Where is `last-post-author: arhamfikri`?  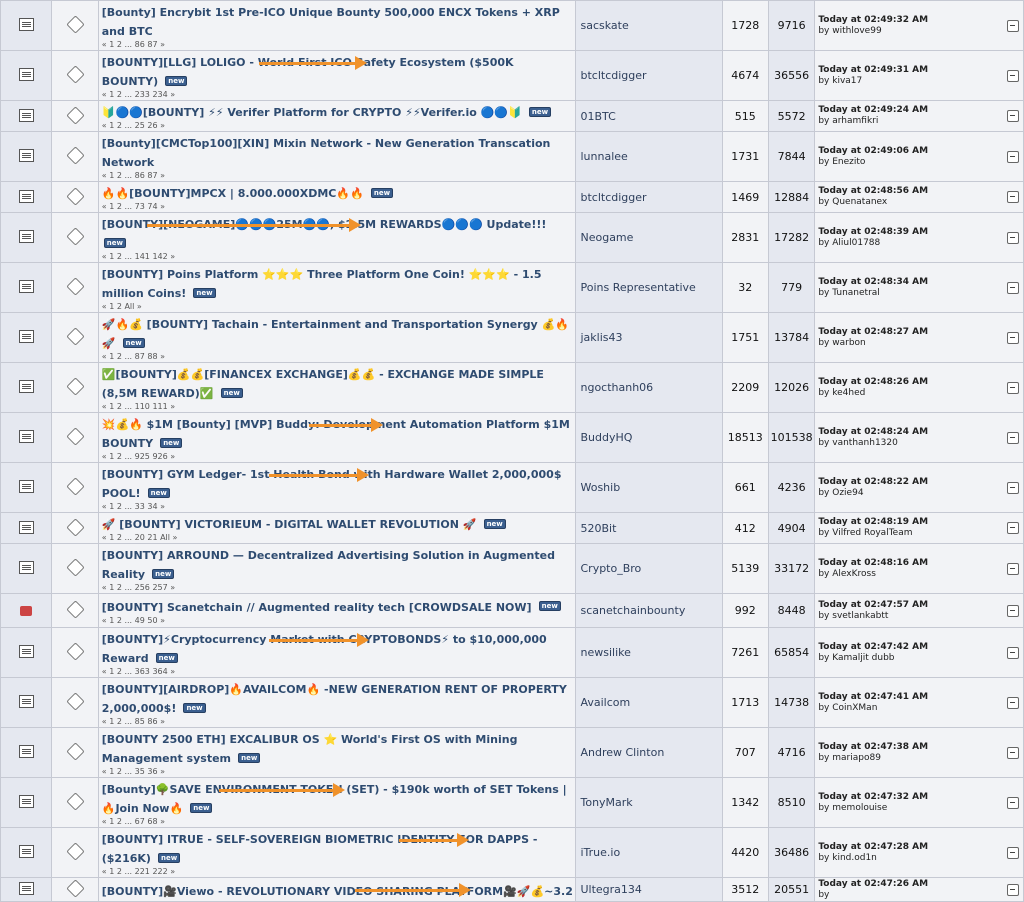
last-post-author: arhamfikri is located at coordinates (855, 121).